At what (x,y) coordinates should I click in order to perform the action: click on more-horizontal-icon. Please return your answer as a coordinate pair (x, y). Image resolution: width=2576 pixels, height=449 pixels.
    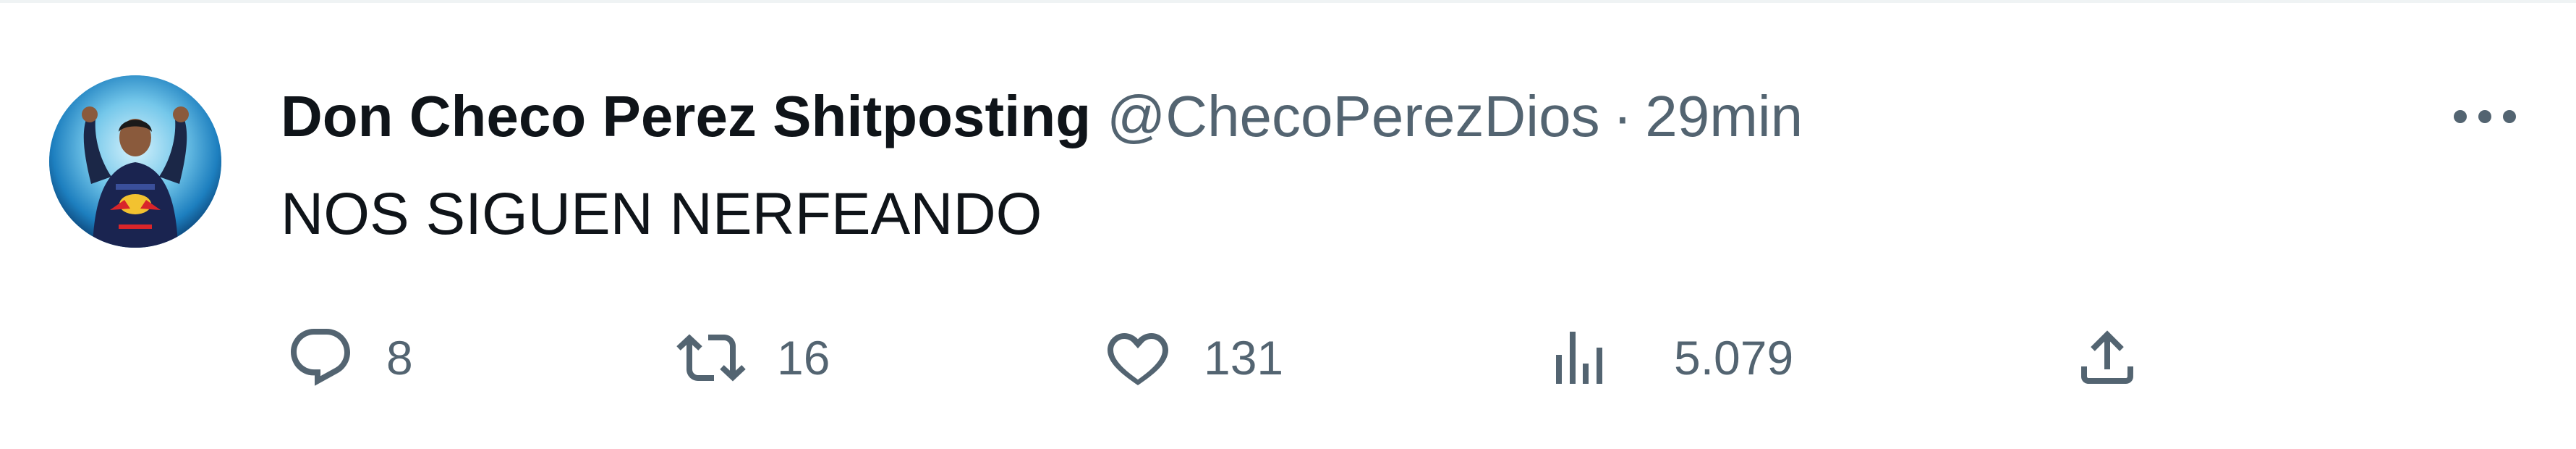
    Looking at the image, I should click on (2485, 116).